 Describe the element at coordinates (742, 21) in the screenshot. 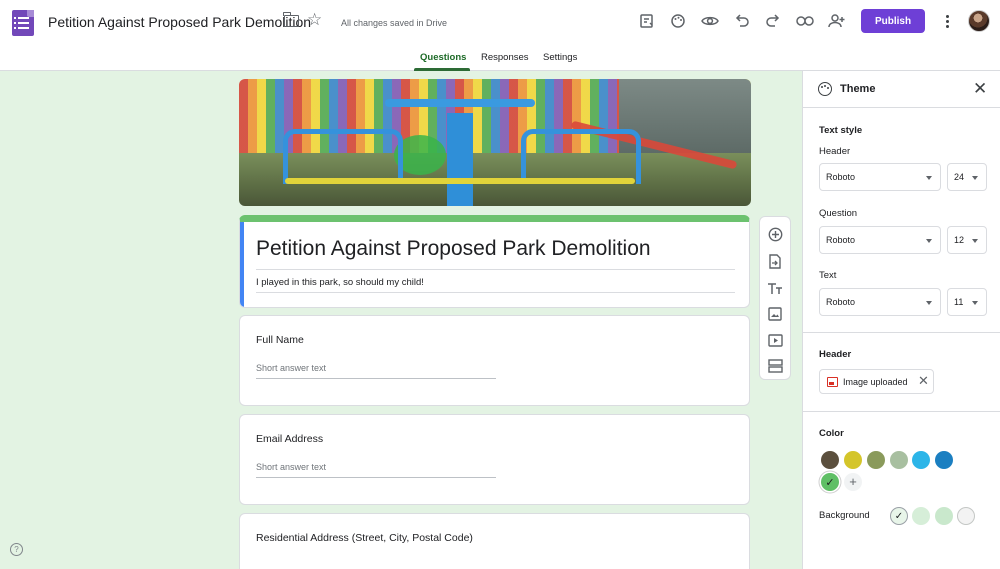

I see `undo-icon` at that location.